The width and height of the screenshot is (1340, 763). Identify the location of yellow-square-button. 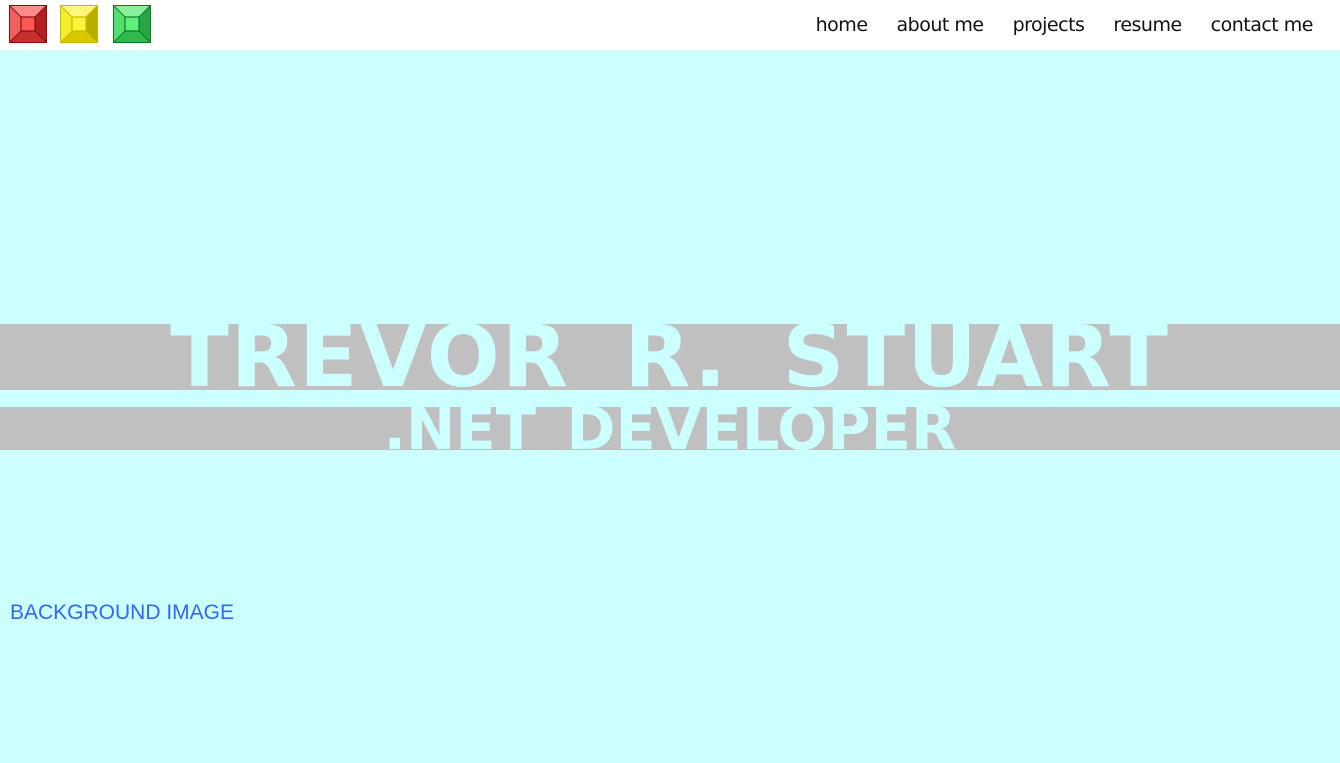
(79, 24).